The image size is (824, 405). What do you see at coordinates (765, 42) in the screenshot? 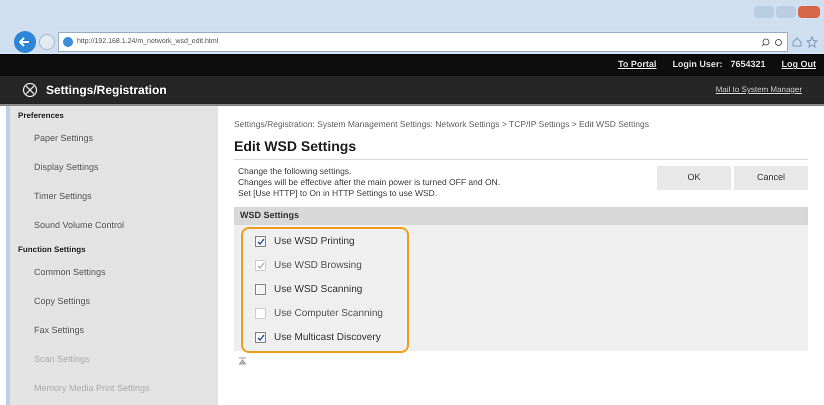
I see `search-icon` at bounding box center [765, 42].